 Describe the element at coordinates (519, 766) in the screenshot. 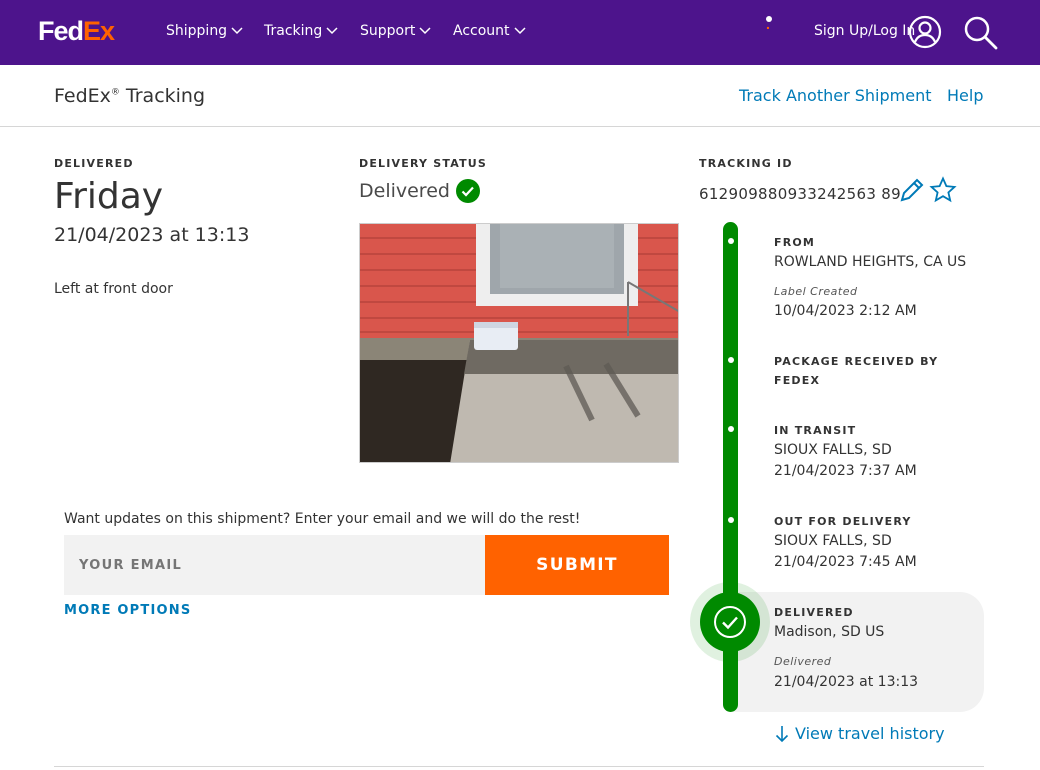

I see `divider` at that location.